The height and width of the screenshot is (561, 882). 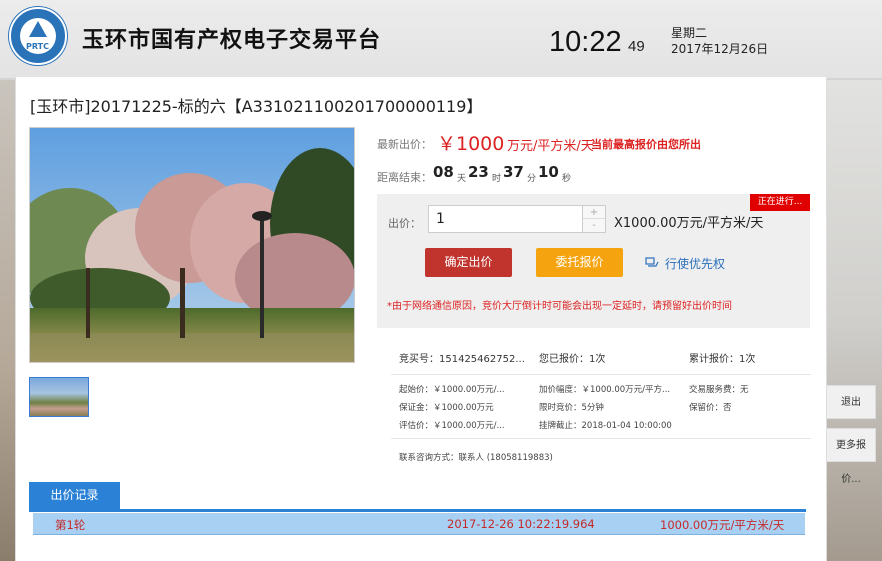 I want to click on total-bid-count: 累计报价：1次, so click(x=722, y=359).